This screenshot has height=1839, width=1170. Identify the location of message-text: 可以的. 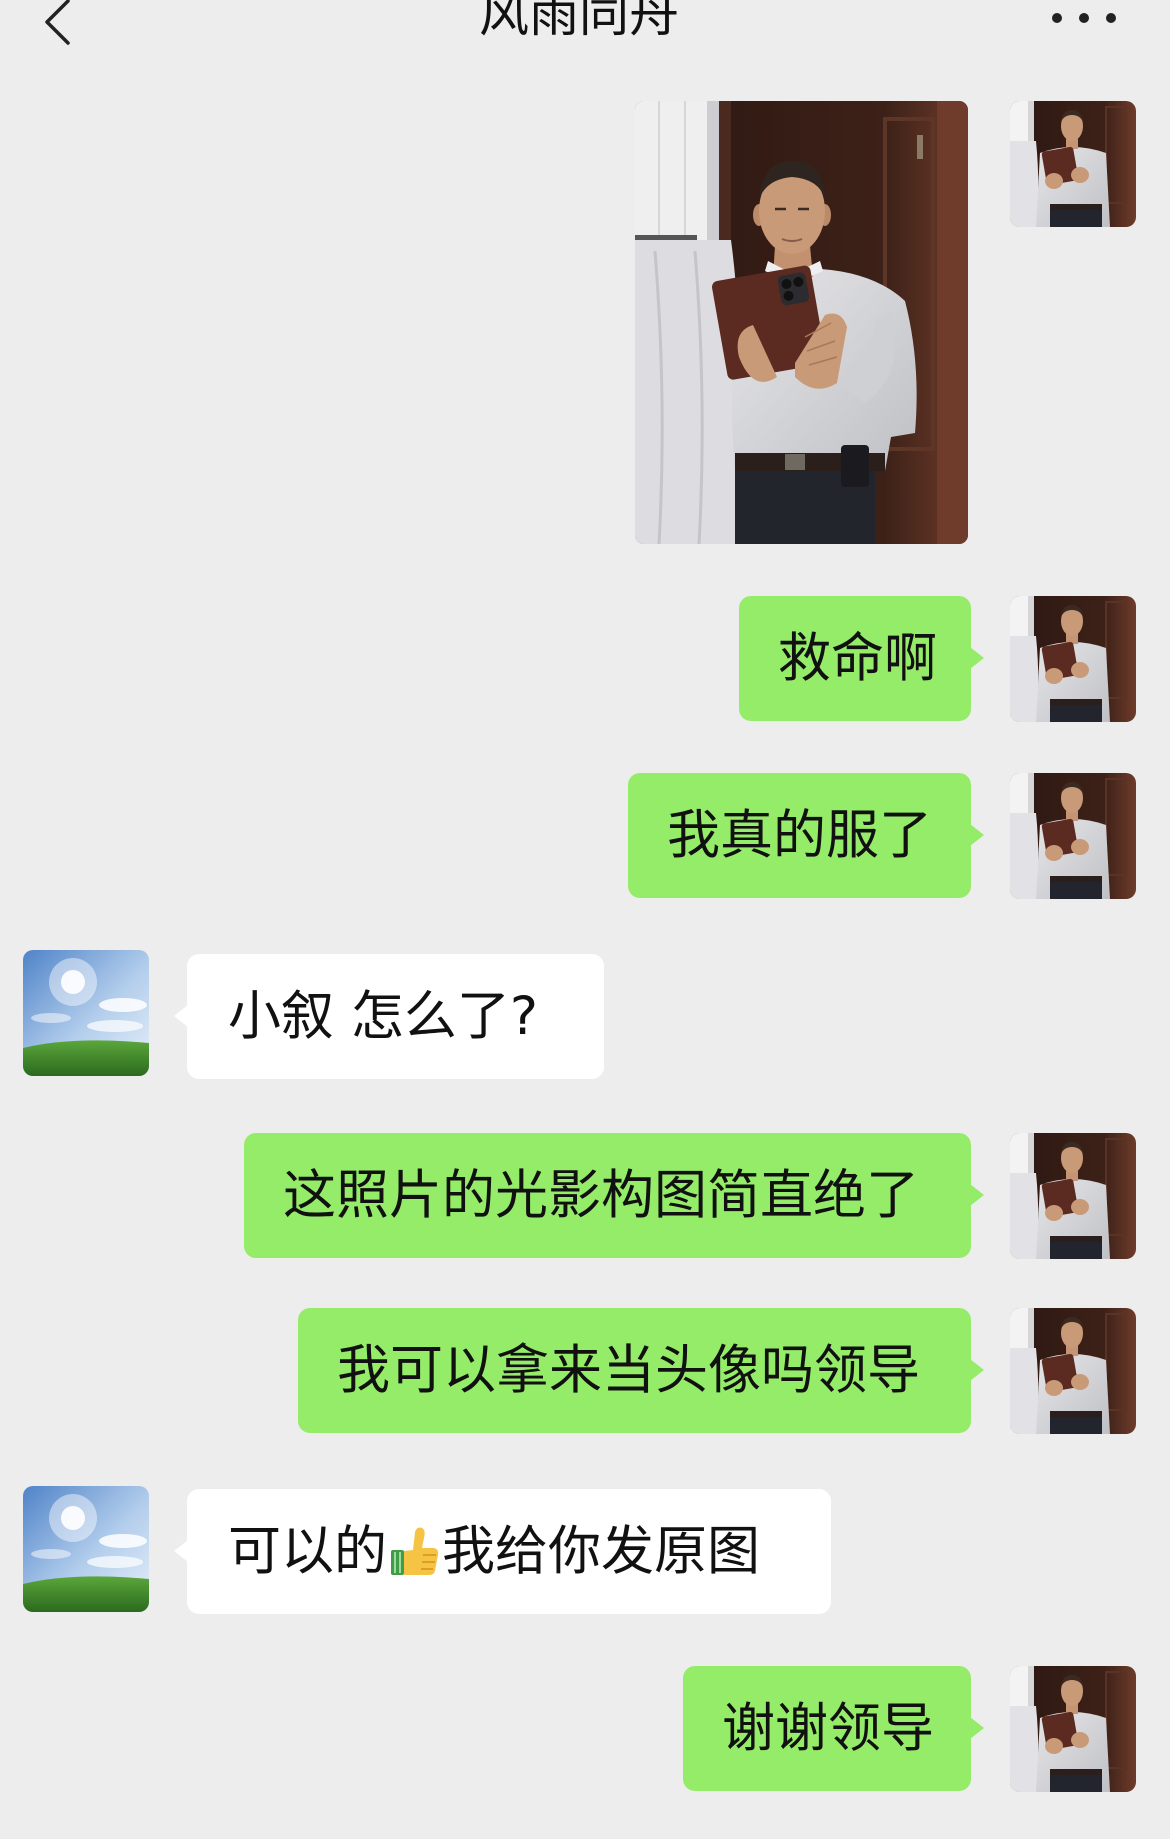
(307, 1551).